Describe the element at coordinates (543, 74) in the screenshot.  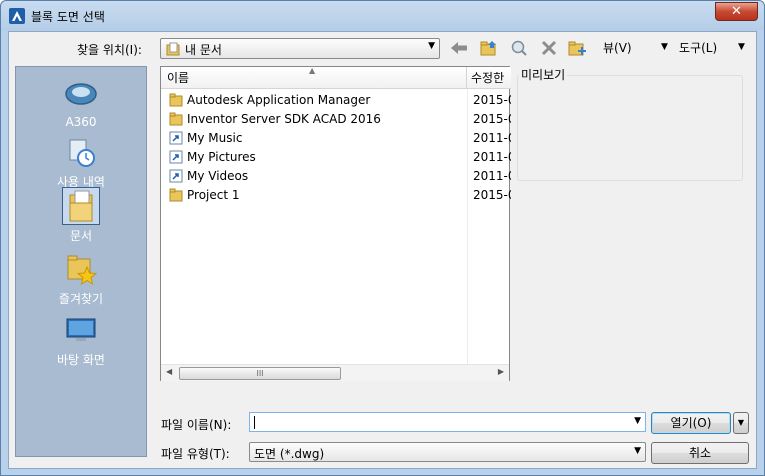
I see `preview-label: 미리보기` at that location.